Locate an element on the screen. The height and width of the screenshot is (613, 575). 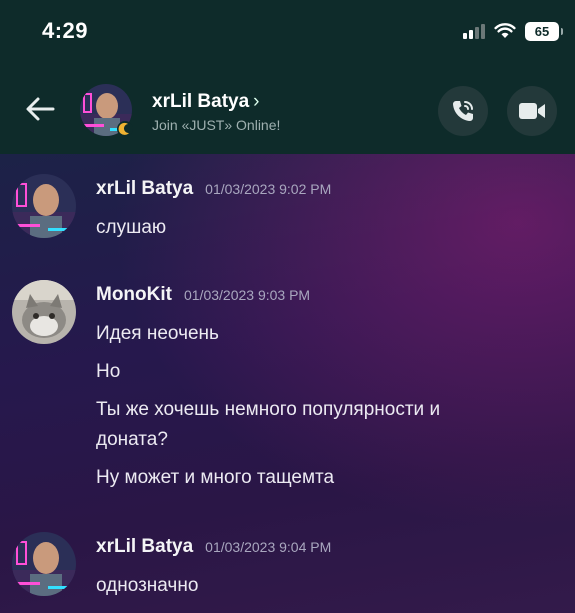
message-timestamp: 01/03/2023 9:02 PM is located at coordinates (268, 189).